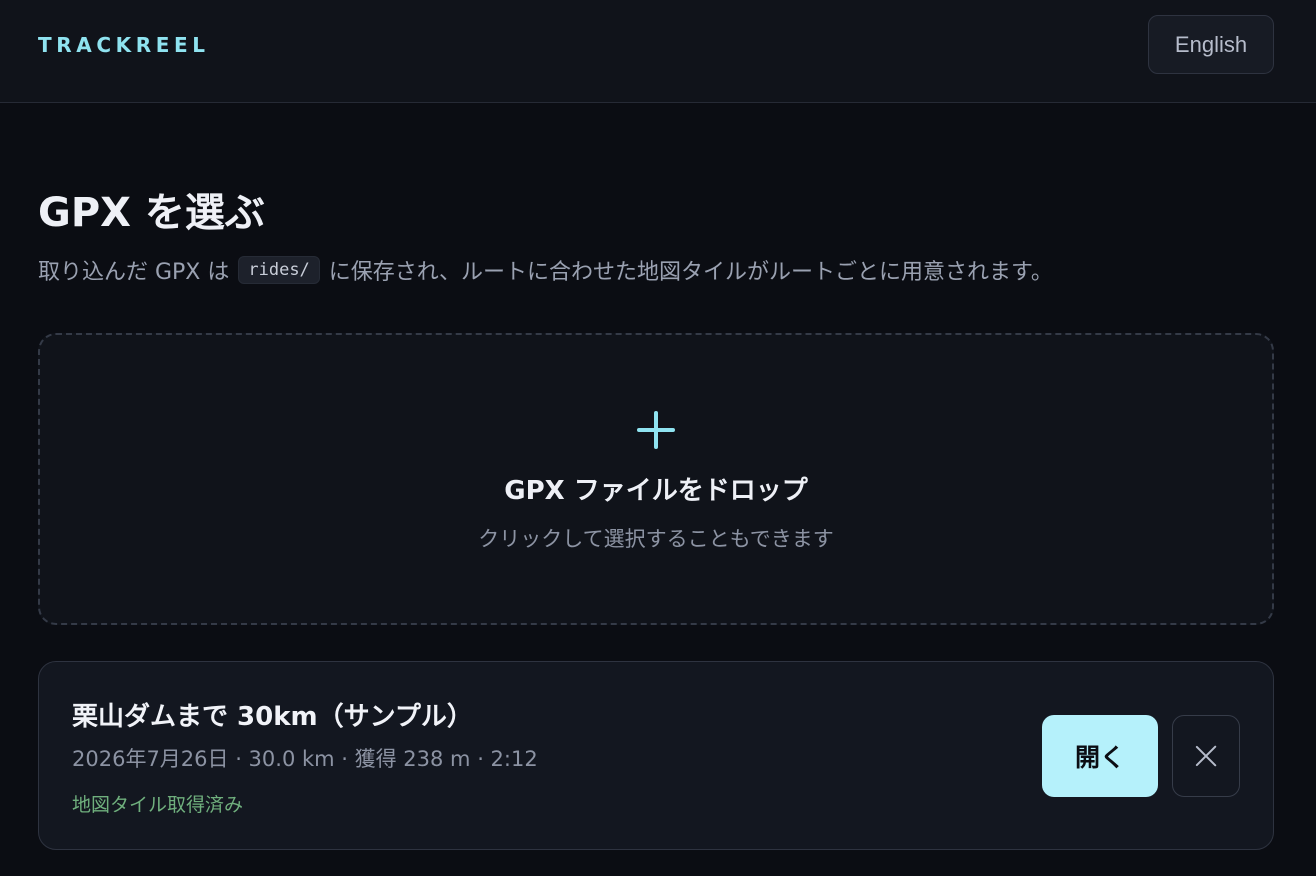 This screenshot has width=1316, height=876. I want to click on ride-title: 栗山ダムまで 30km（サンプル）, so click(272, 717).